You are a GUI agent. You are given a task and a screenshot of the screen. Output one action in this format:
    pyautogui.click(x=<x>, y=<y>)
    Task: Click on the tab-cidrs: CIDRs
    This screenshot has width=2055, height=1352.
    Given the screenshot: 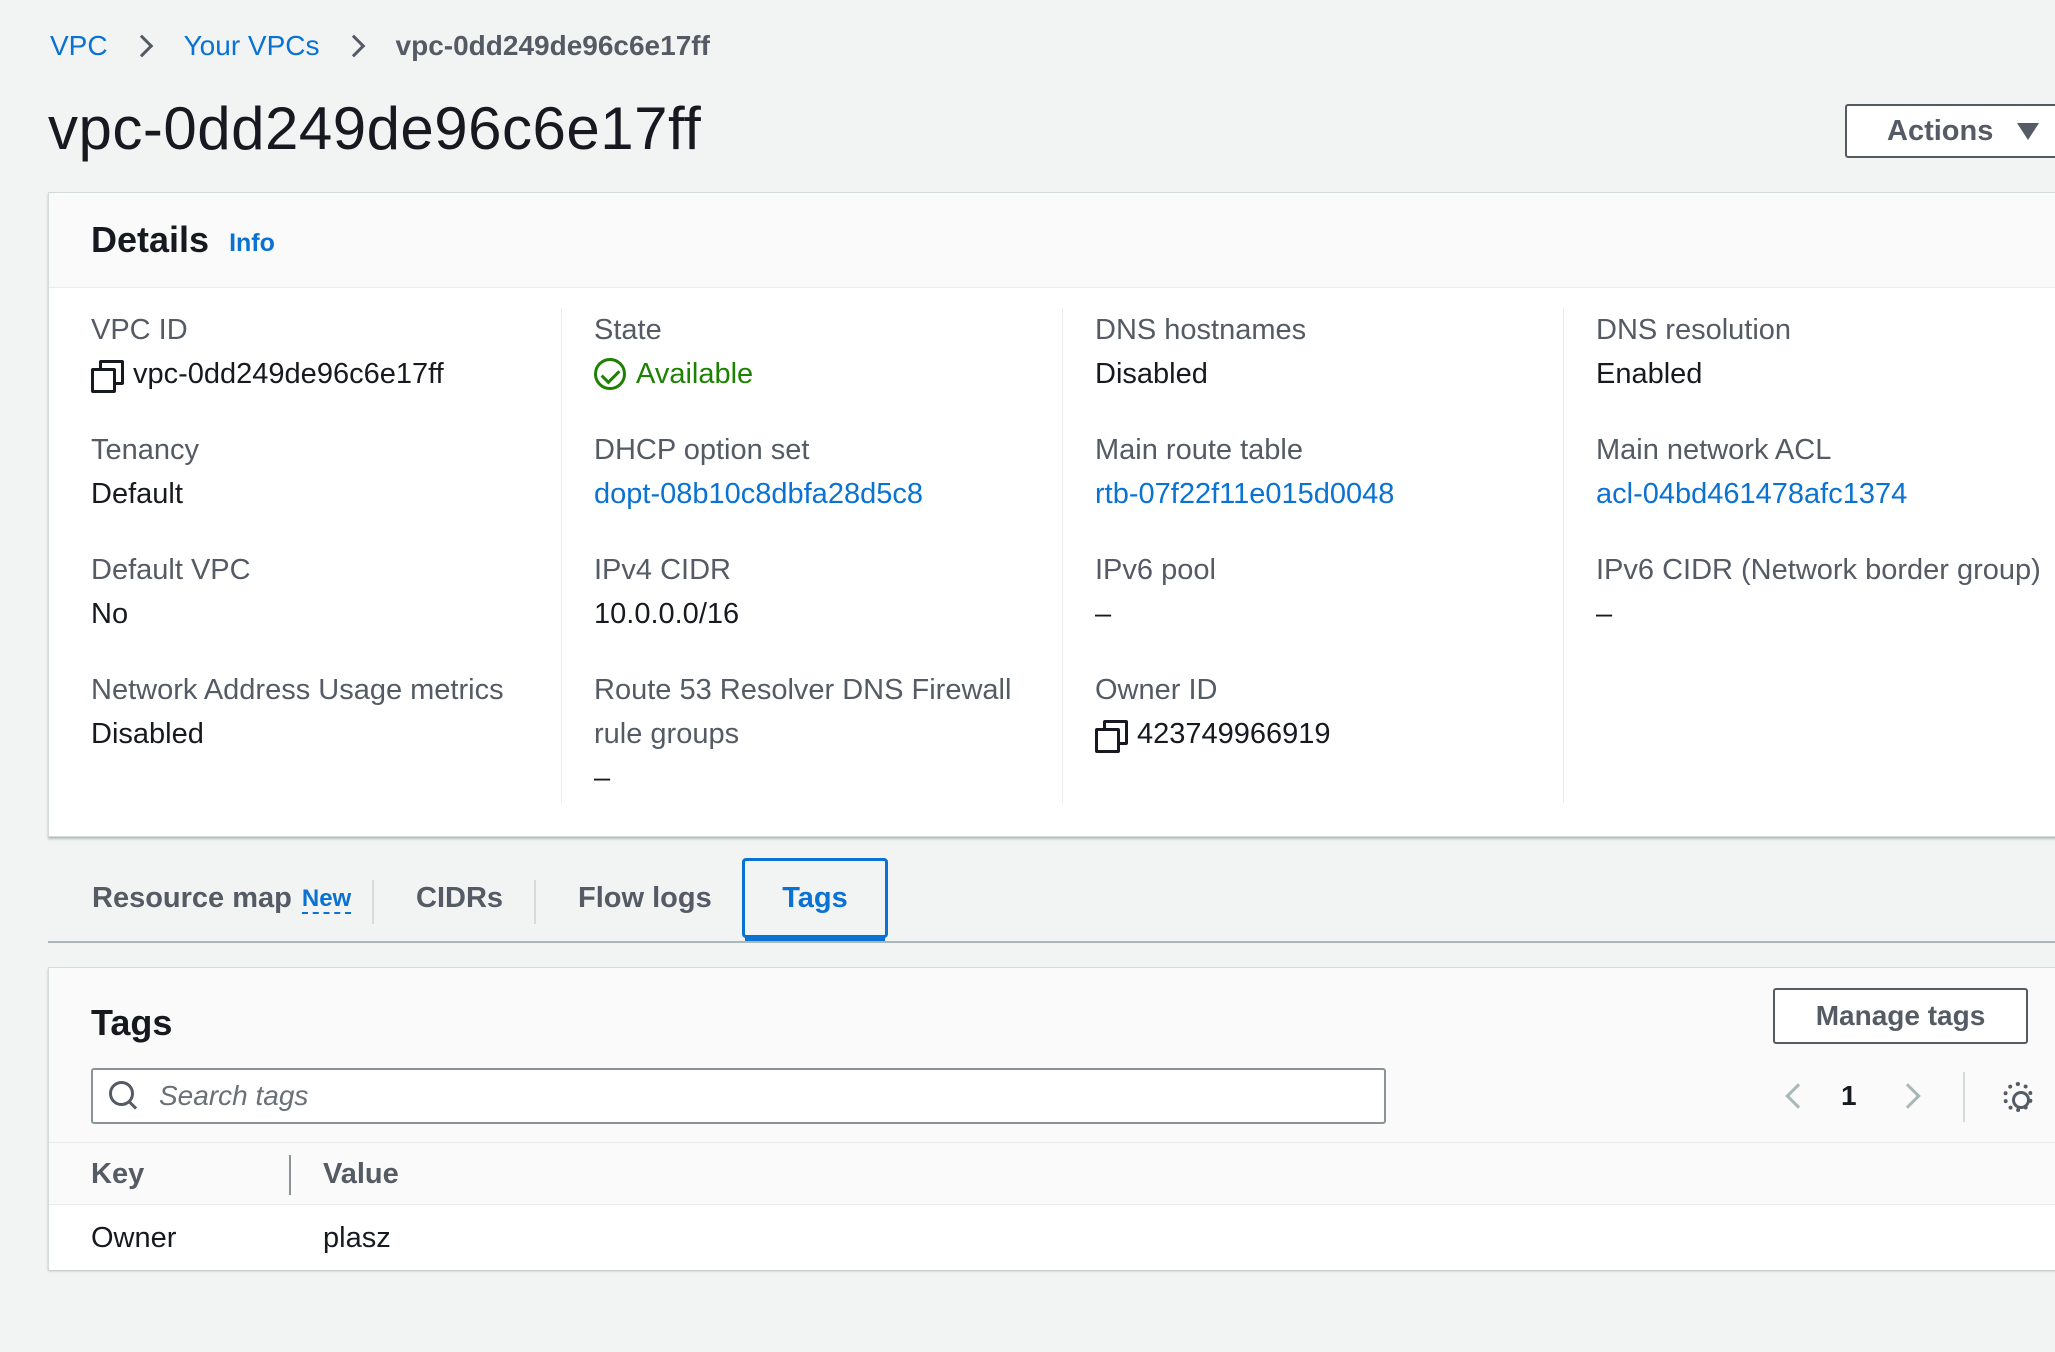 What is the action you would take?
    pyautogui.click(x=459, y=898)
    